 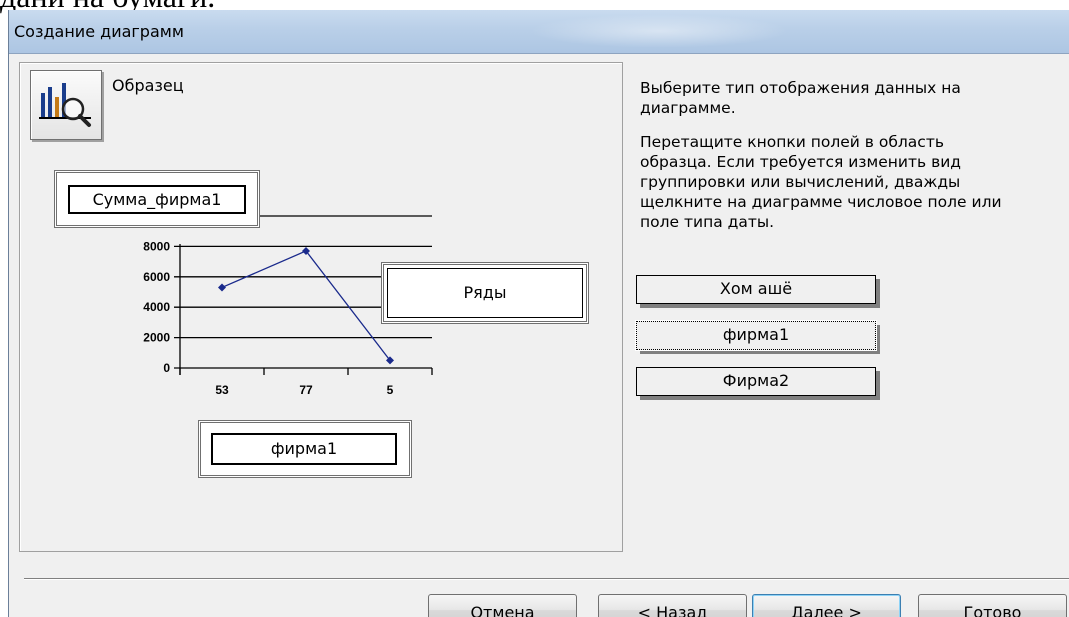 I want to click on instruction-para-line: Перетащите кнопки полей в область, so click(x=792, y=142).